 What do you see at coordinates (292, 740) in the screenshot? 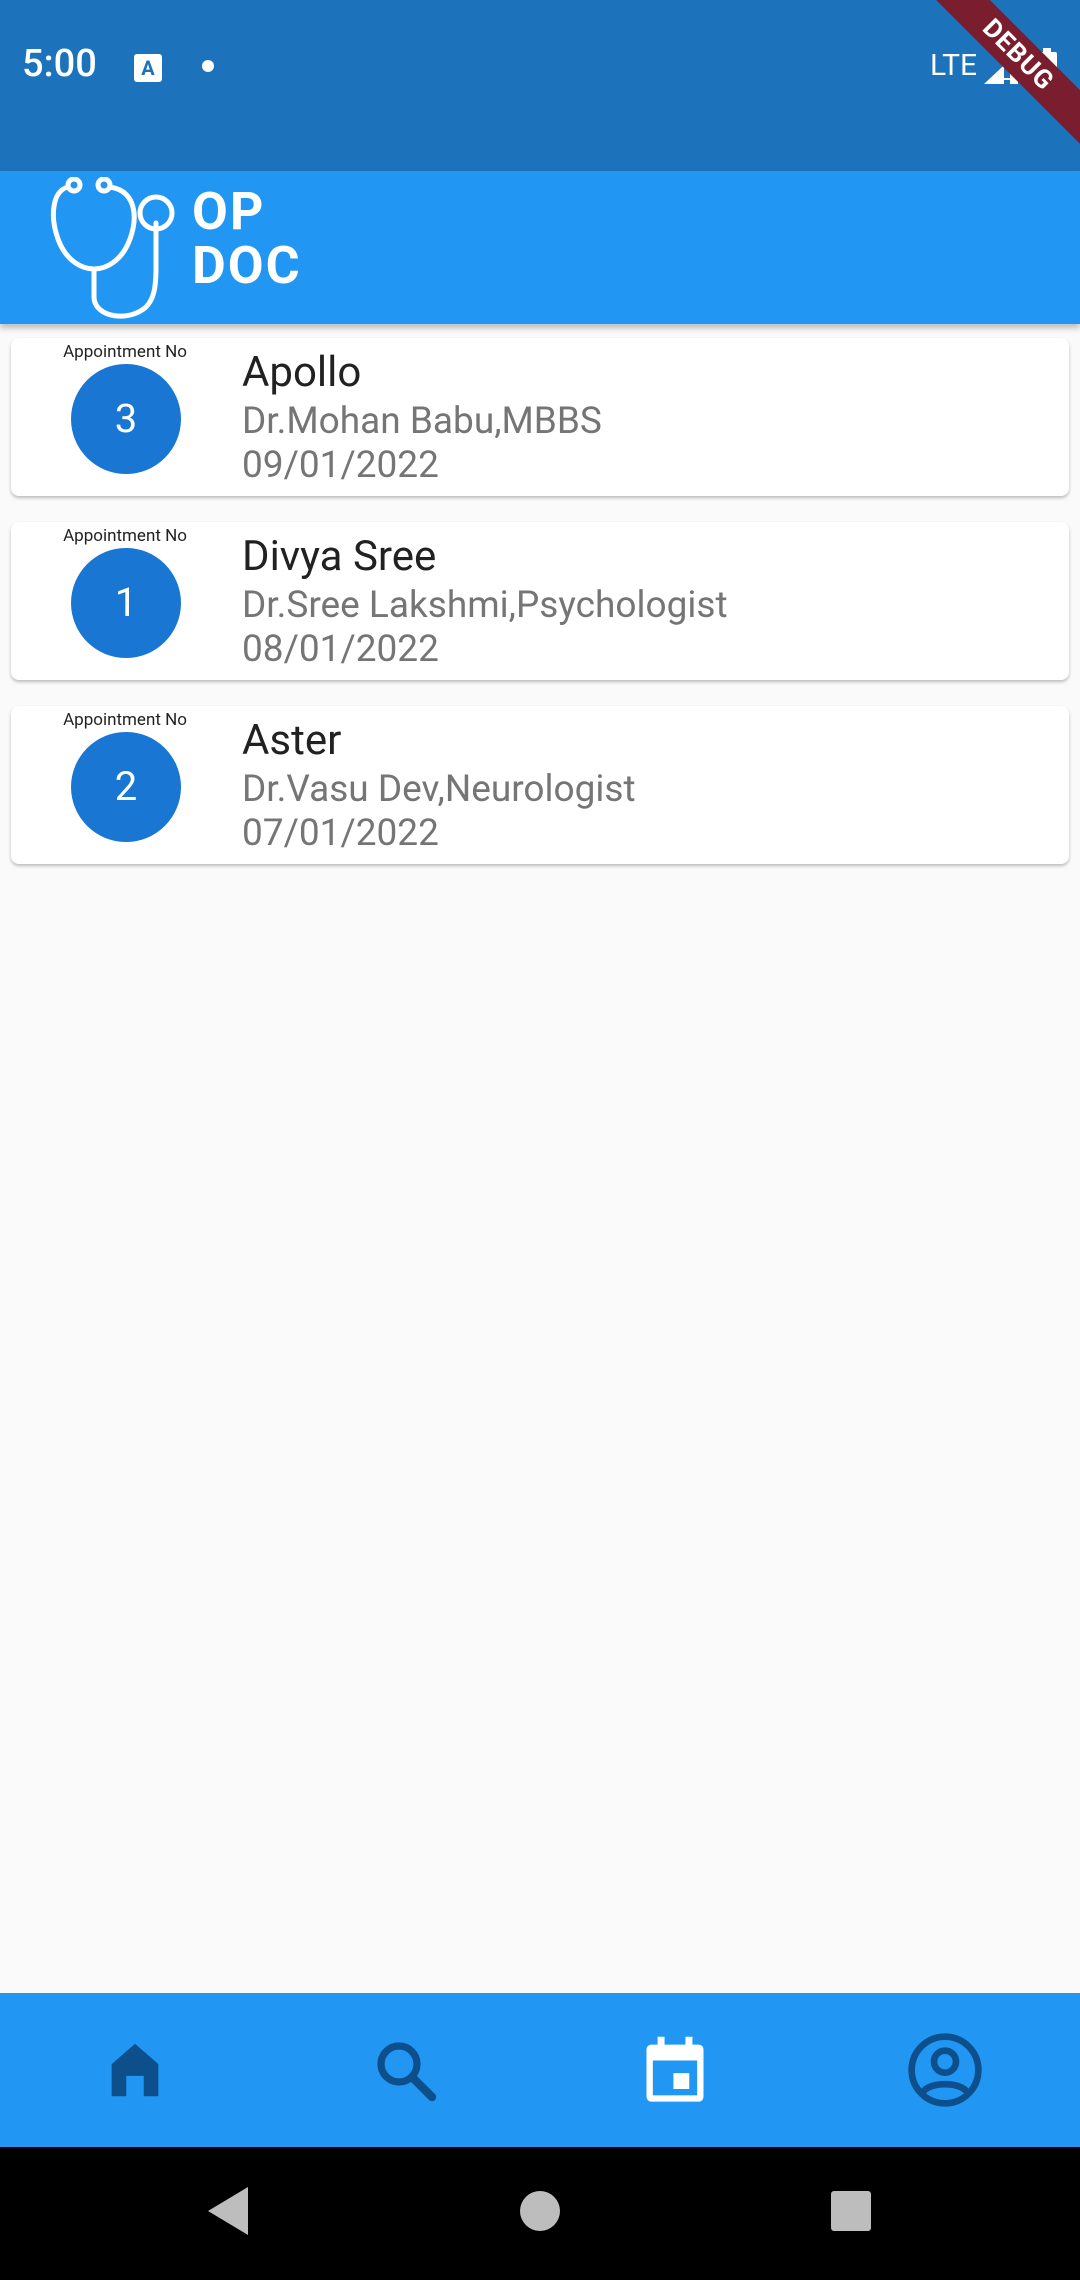
I see `hospital-name: Aster` at bounding box center [292, 740].